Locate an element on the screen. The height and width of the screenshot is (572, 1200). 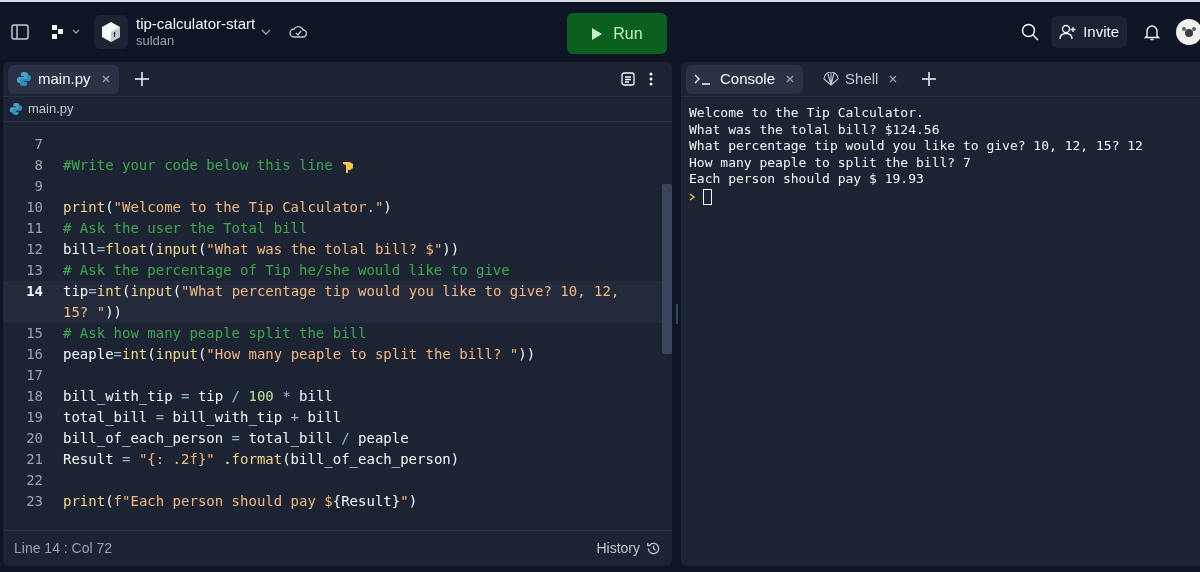
more-options-icon is located at coordinates (651, 79).